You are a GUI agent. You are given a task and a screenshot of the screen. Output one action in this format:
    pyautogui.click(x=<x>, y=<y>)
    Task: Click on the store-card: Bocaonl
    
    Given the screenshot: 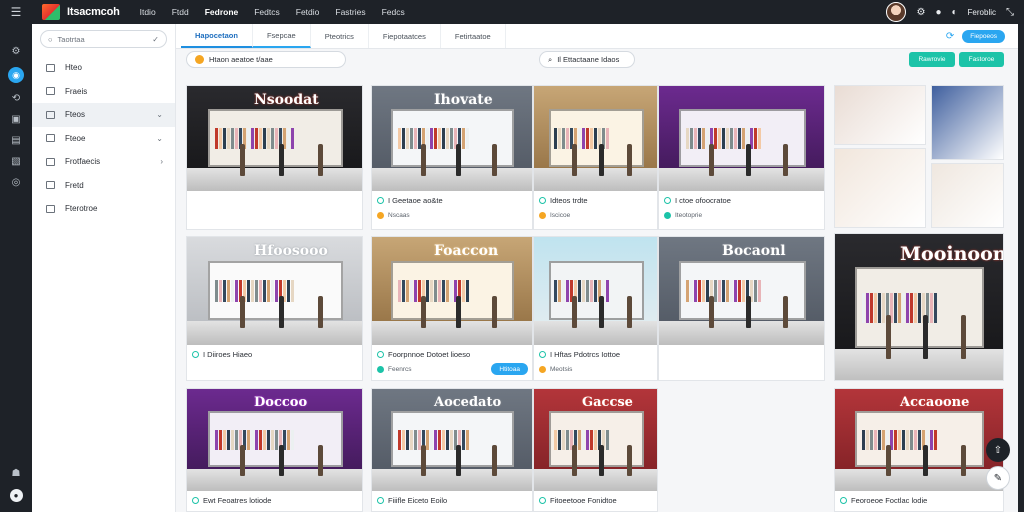 What is the action you would take?
    pyautogui.click(x=741, y=308)
    